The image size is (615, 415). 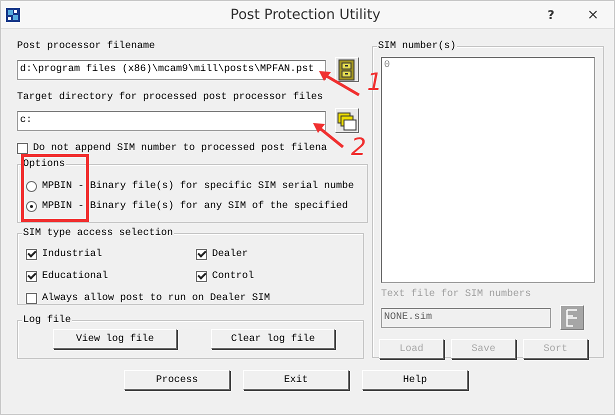 I want to click on folders-icon, so click(x=347, y=121).